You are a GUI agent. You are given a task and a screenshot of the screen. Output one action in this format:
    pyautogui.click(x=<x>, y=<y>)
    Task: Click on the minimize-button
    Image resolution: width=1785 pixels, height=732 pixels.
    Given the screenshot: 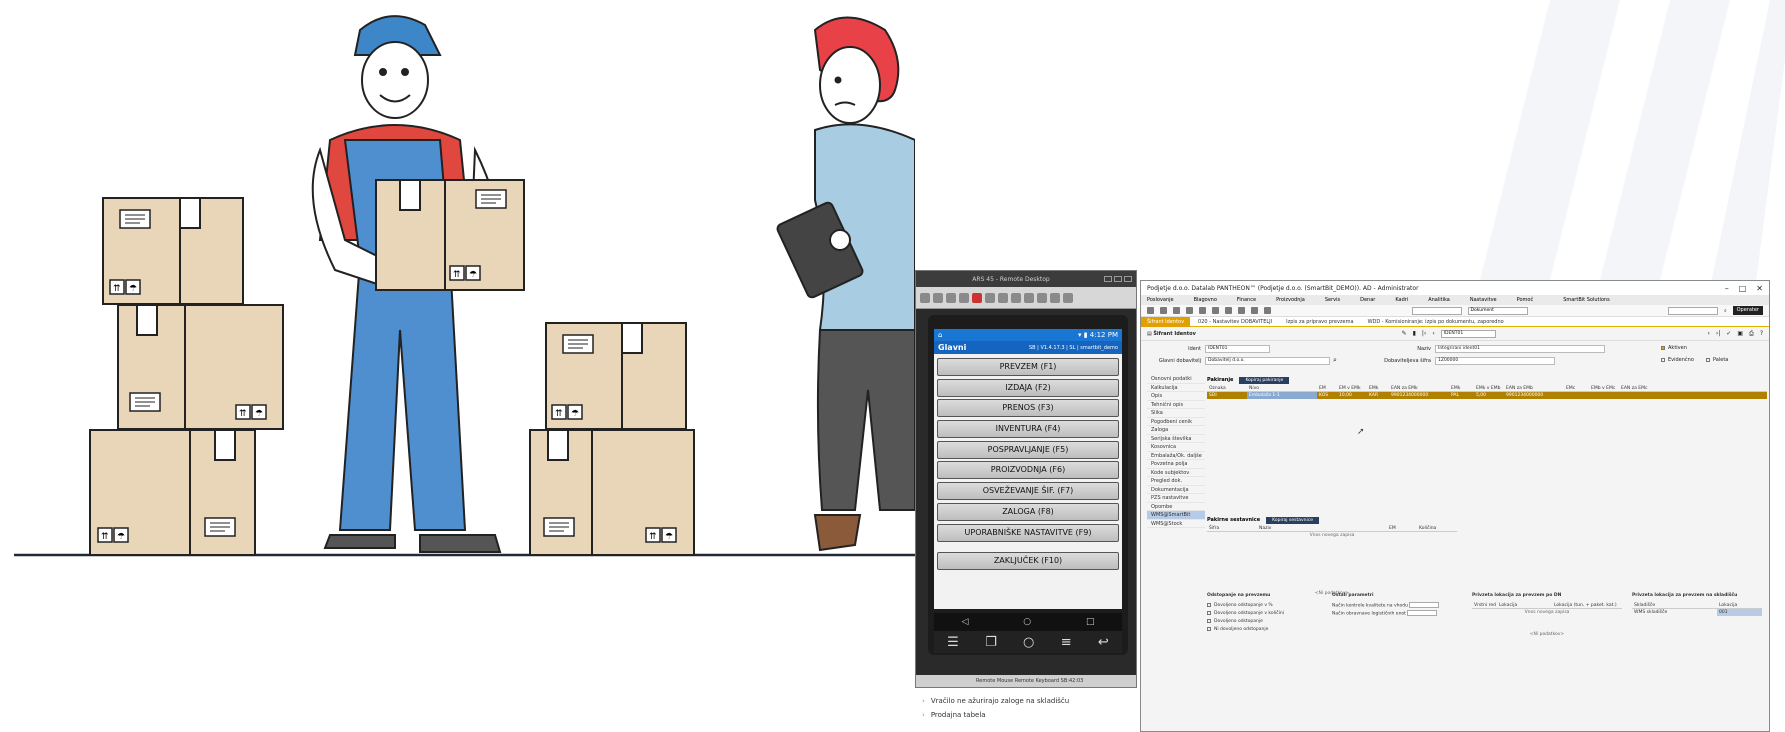 What is the action you would take?
    pyautogui.click(x=1108, y=279)
    